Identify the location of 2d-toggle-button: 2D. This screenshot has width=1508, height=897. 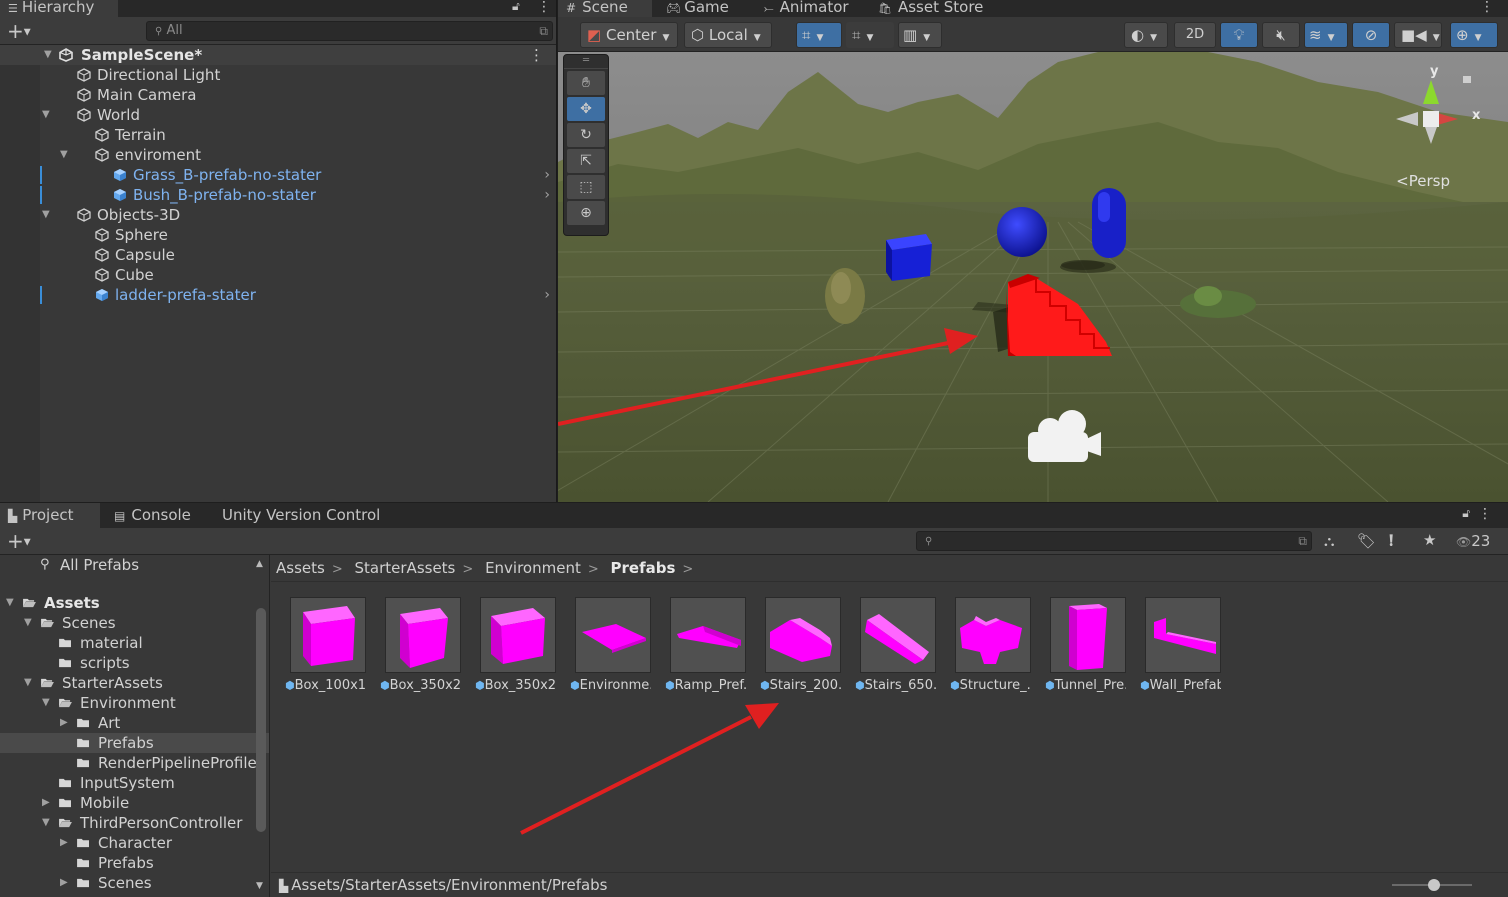
(1195, 35).